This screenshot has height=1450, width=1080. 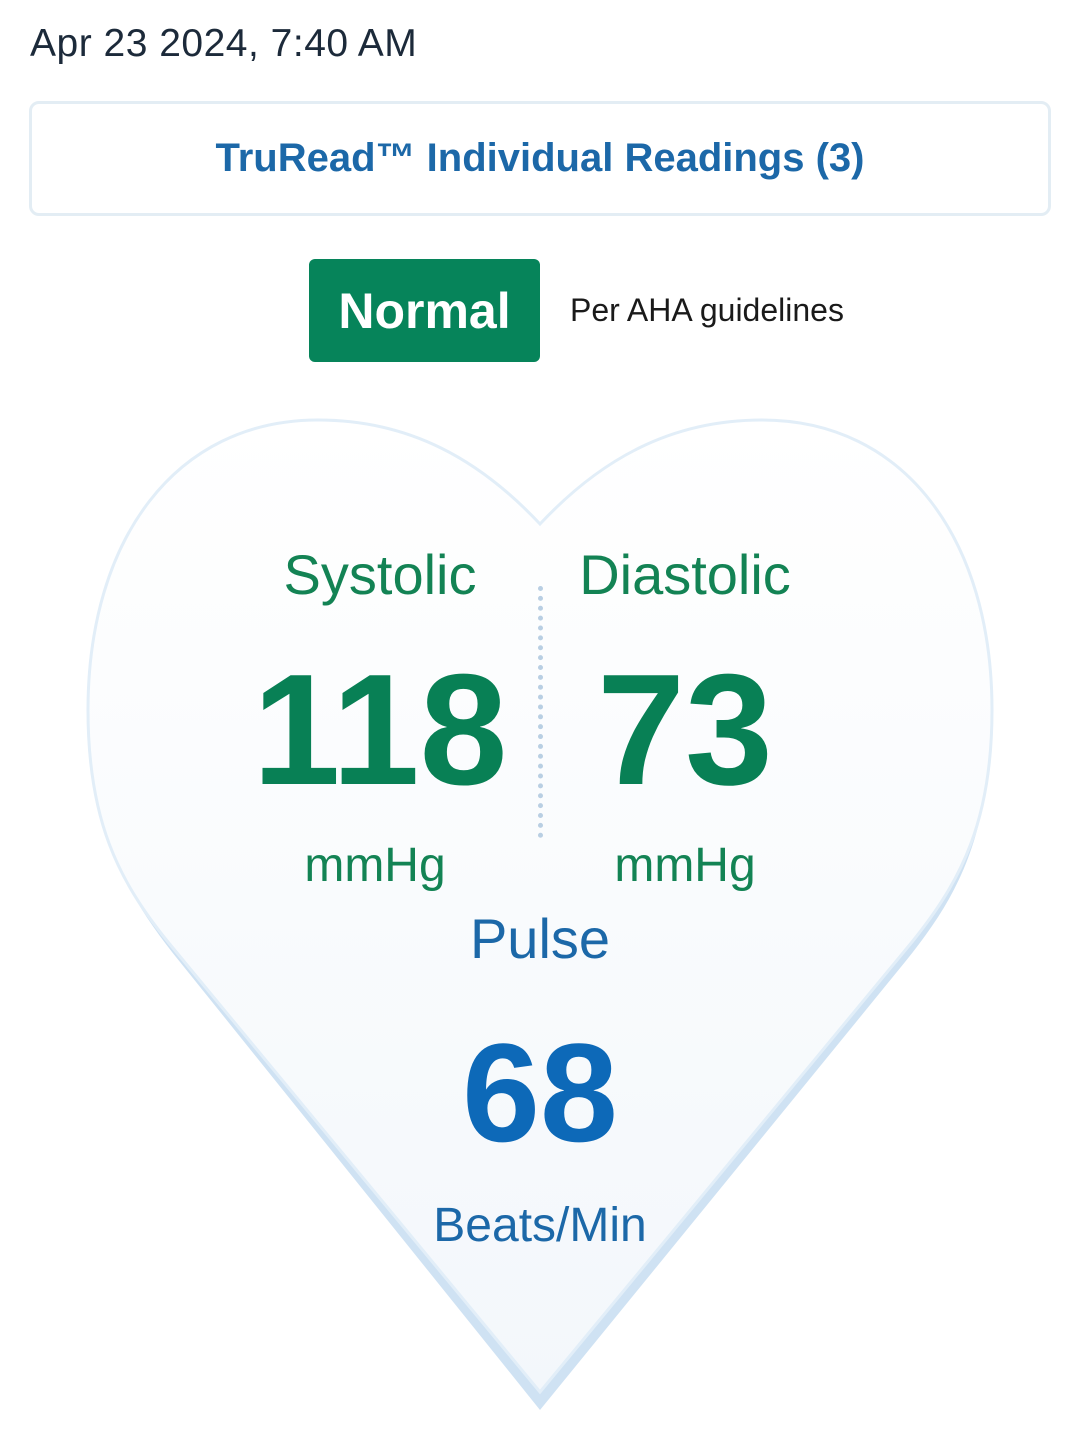 What do you see at coordinates (540, 1225) in the screenshot?
I see `pulse-unit: Beats/Min` at bounding box center [540, 1225].